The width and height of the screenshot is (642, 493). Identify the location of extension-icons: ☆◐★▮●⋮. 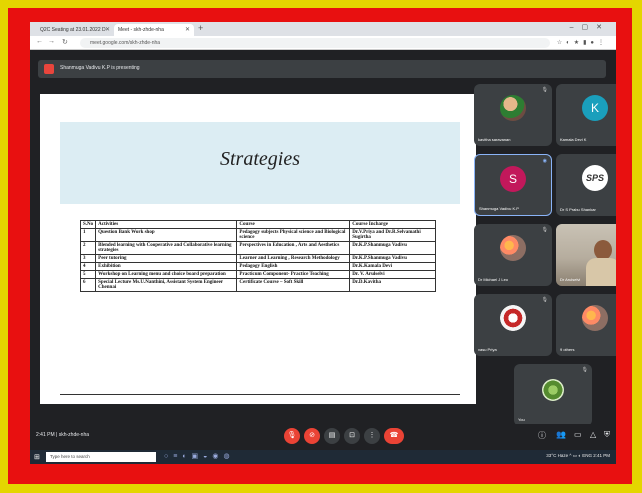
(582, 42).